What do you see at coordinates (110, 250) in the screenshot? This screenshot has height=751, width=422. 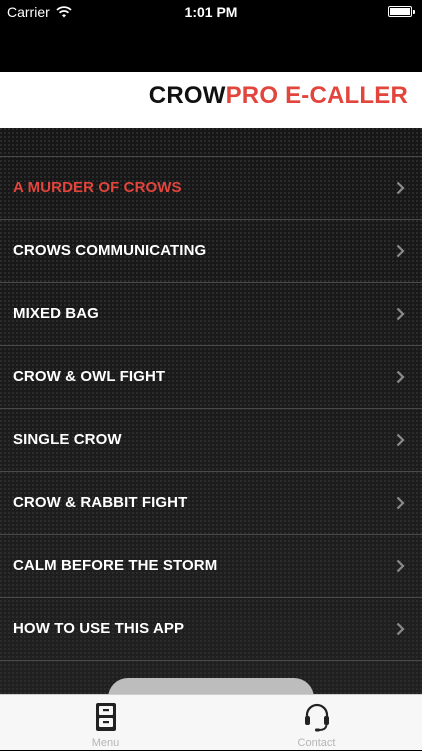 I see `menu-item-label: CROWS COMMUNICATING` at bounding box center [110, 250].